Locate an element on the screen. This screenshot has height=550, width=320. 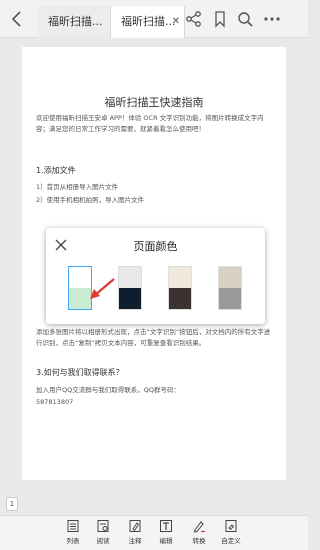
toolbar-annotate-button: 注释 is located at coordinates (135, 534).